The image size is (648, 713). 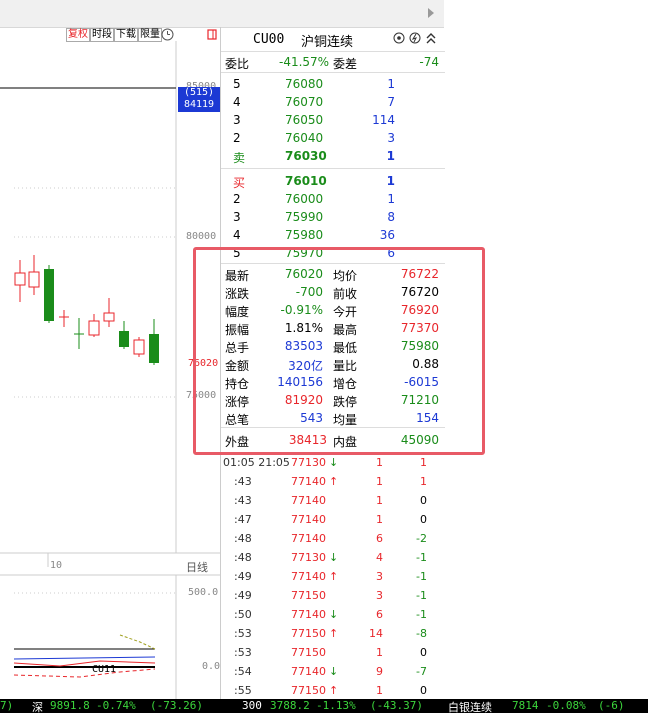 What do you see at coordinates (376, 633) in the screenshot?
I see `tick-volume: 14` at bounding box center [376, 633].